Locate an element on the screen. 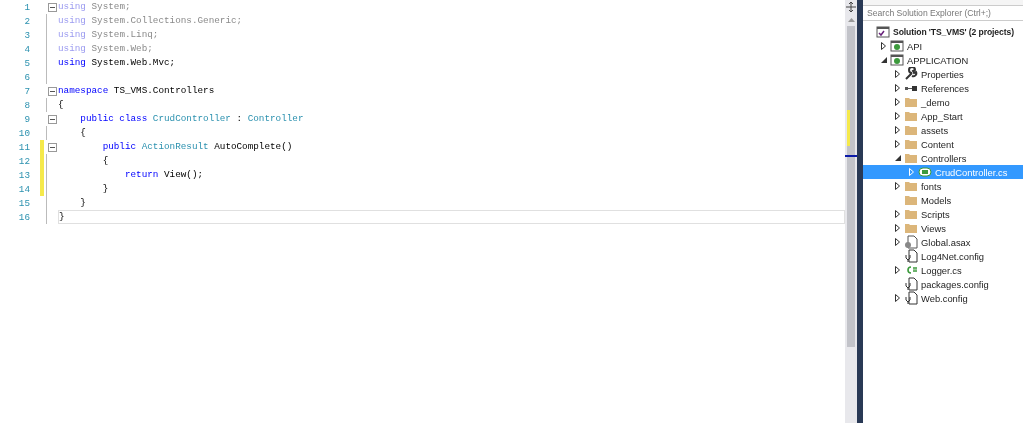 This screenshot has height=423, width=1023. tree-item: _demo is located at coordinates (943, 102).